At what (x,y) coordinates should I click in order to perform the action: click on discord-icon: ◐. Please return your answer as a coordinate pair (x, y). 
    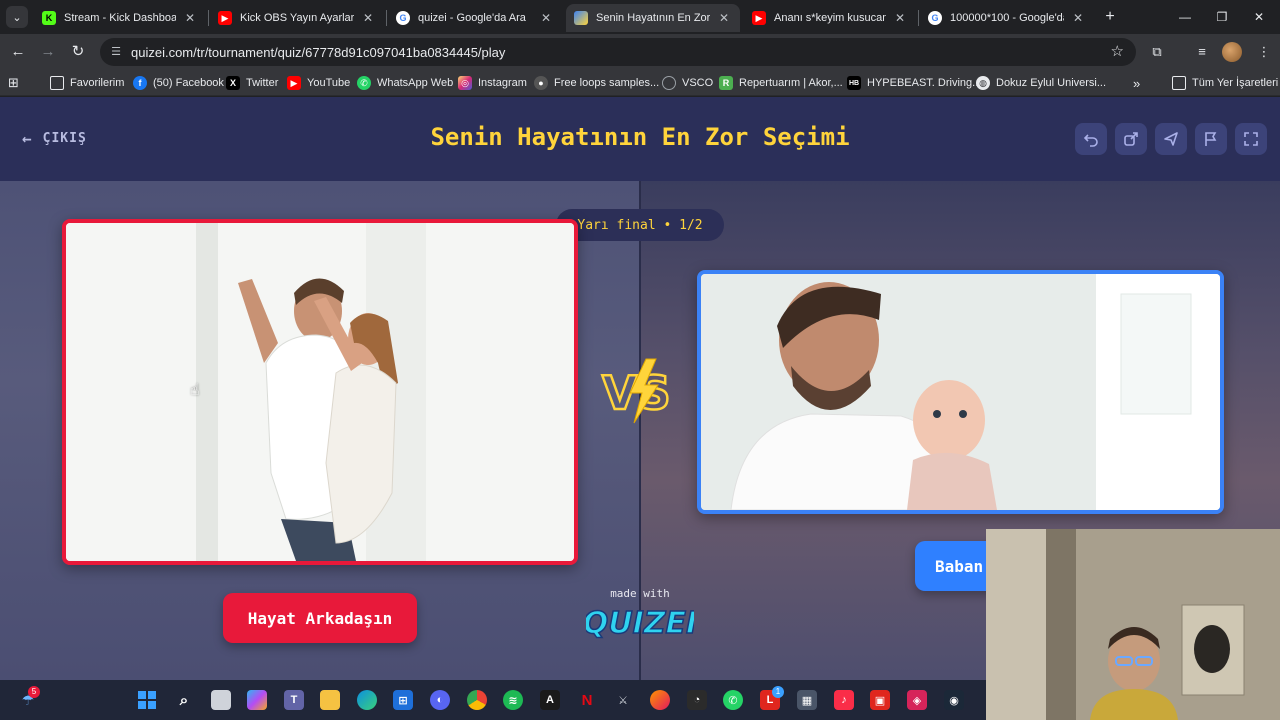
    Looking at the image, I should click on (440, 700).